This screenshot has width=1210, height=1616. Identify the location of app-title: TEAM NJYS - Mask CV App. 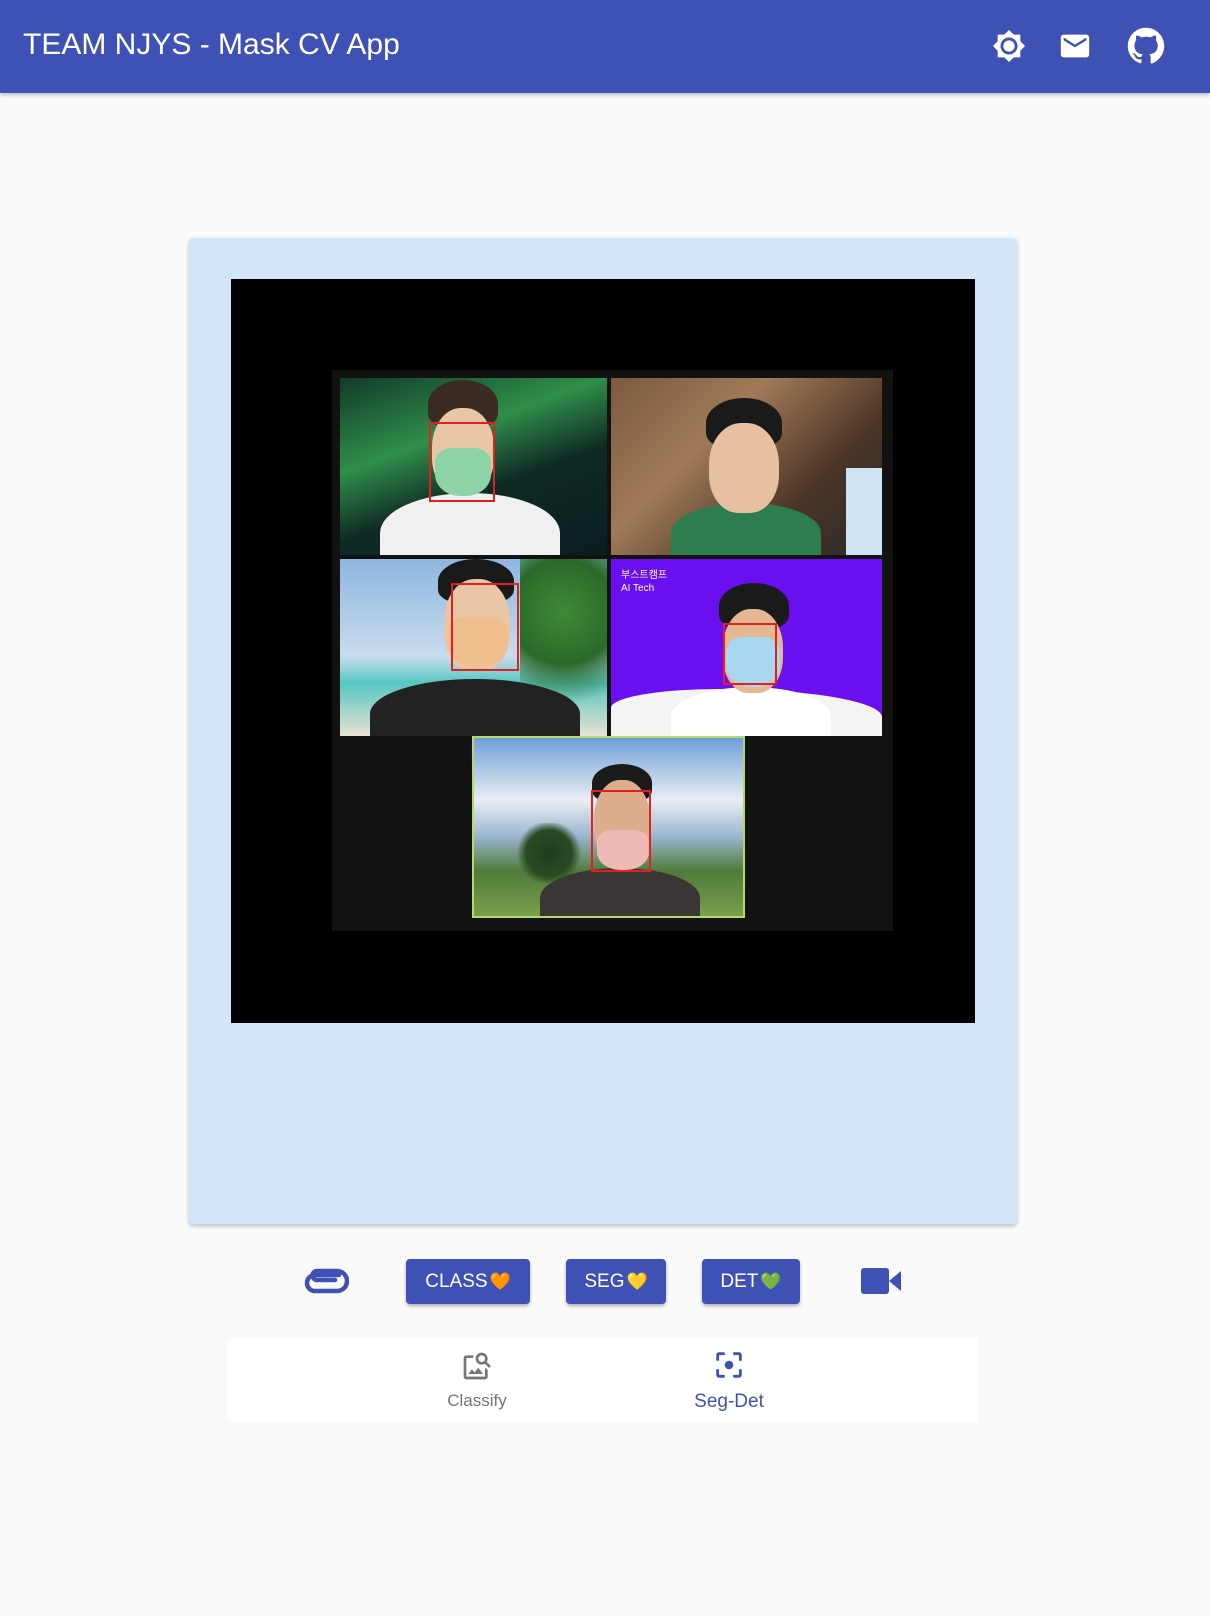
(211, 44).